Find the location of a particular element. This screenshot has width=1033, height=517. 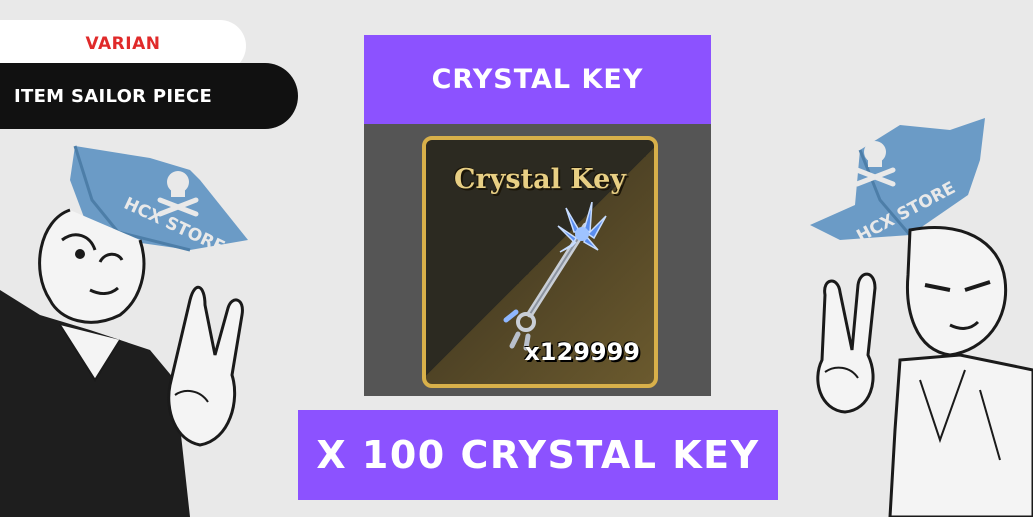

item-card: Crystal Key x129999 is located at coordinates (540, 262).